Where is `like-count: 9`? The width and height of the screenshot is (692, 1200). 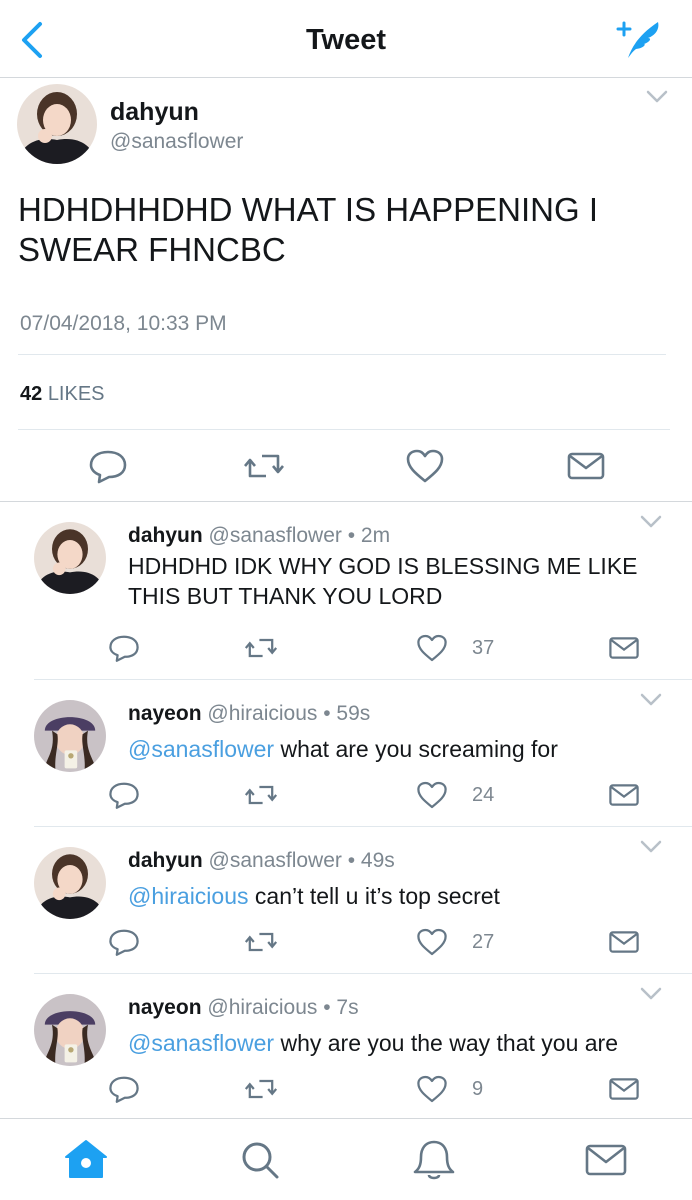
like-count: 9 is located at coordinates (478, 1089).